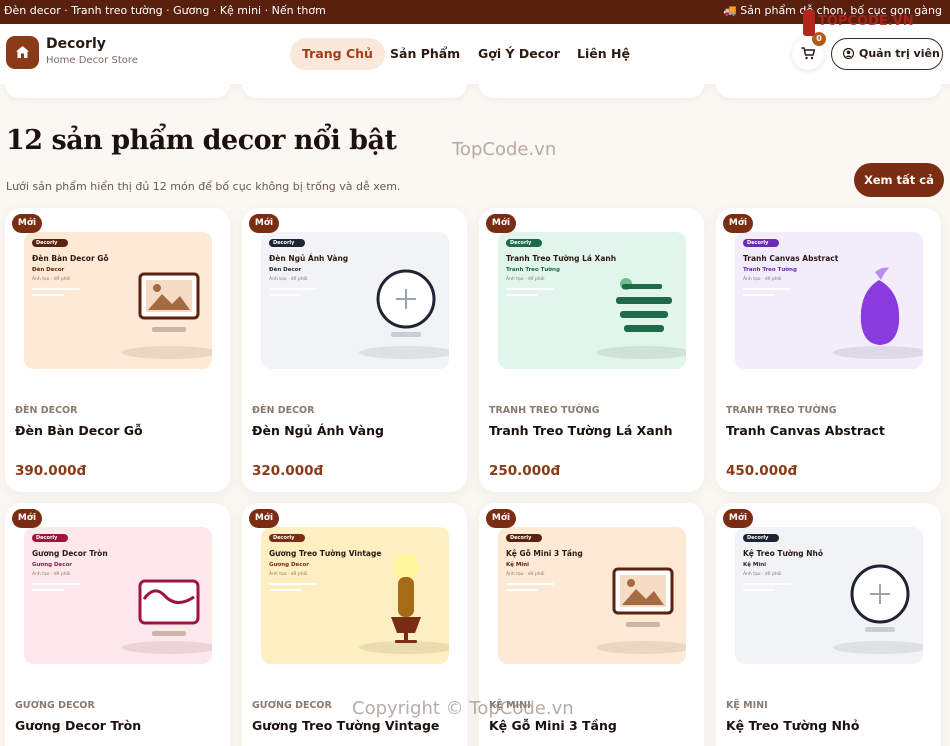  What do you see at coordinates (791, 258) in the screenshot?
I see `thumbnail-title: Tranh Canvas Abstract` at bounding box center [791, 258].